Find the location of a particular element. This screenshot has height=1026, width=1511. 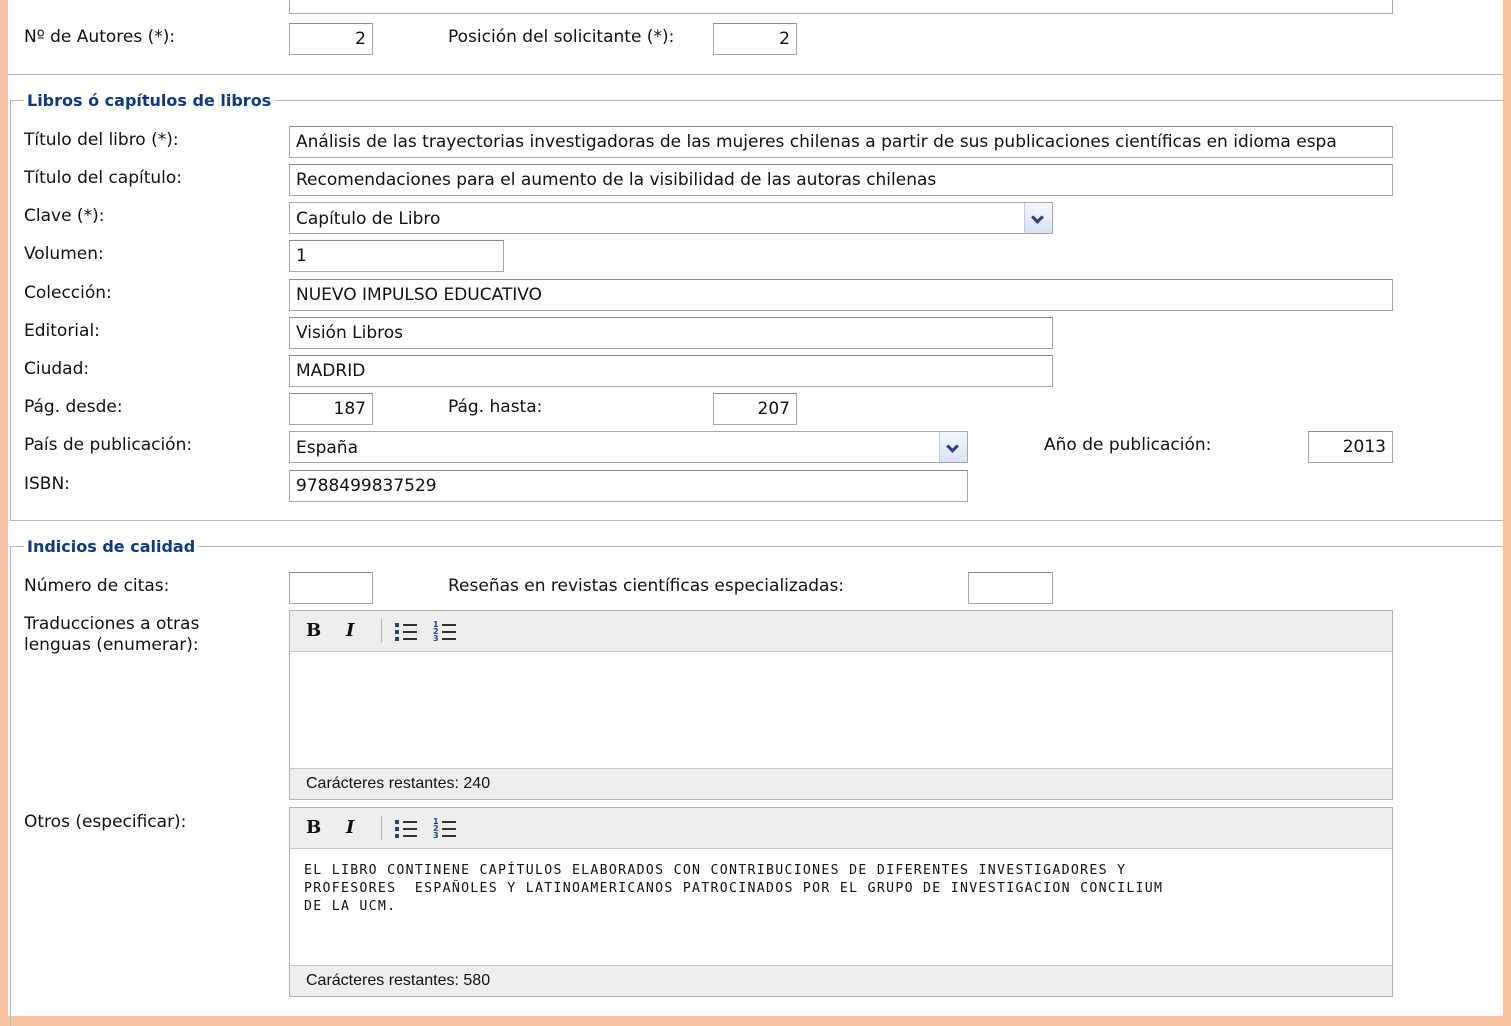

city-input: MADRID is located at coordinates (671, 371).